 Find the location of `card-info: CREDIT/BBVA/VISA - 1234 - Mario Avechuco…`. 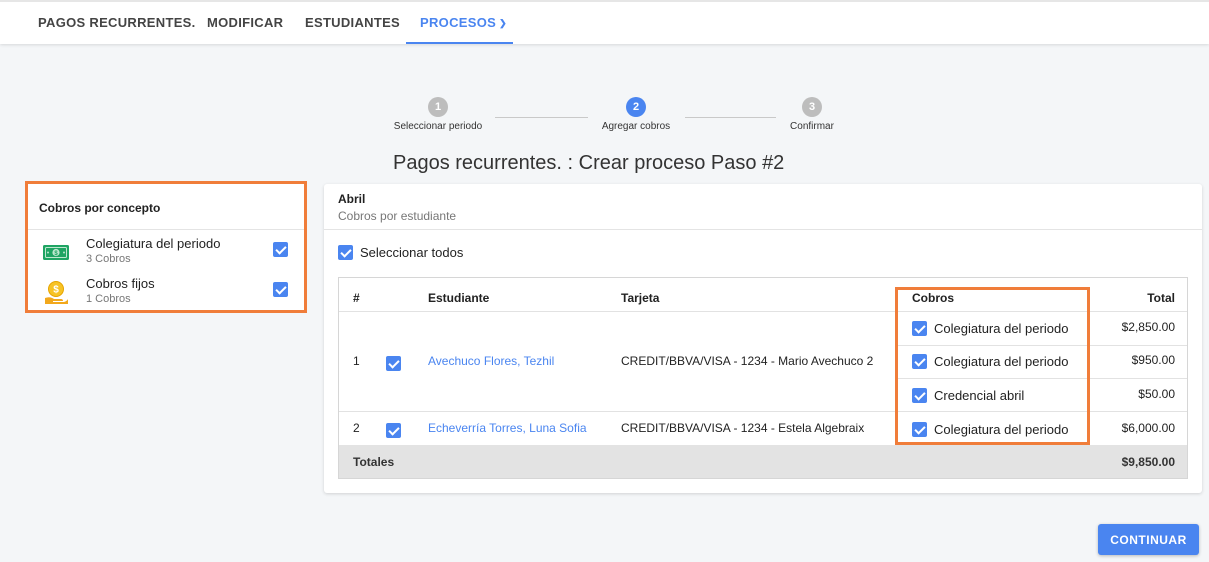

card-info: CREDIT/BBVA/VISA - 1234 - Mario Avechuco… is located at coordinates (747, 361).